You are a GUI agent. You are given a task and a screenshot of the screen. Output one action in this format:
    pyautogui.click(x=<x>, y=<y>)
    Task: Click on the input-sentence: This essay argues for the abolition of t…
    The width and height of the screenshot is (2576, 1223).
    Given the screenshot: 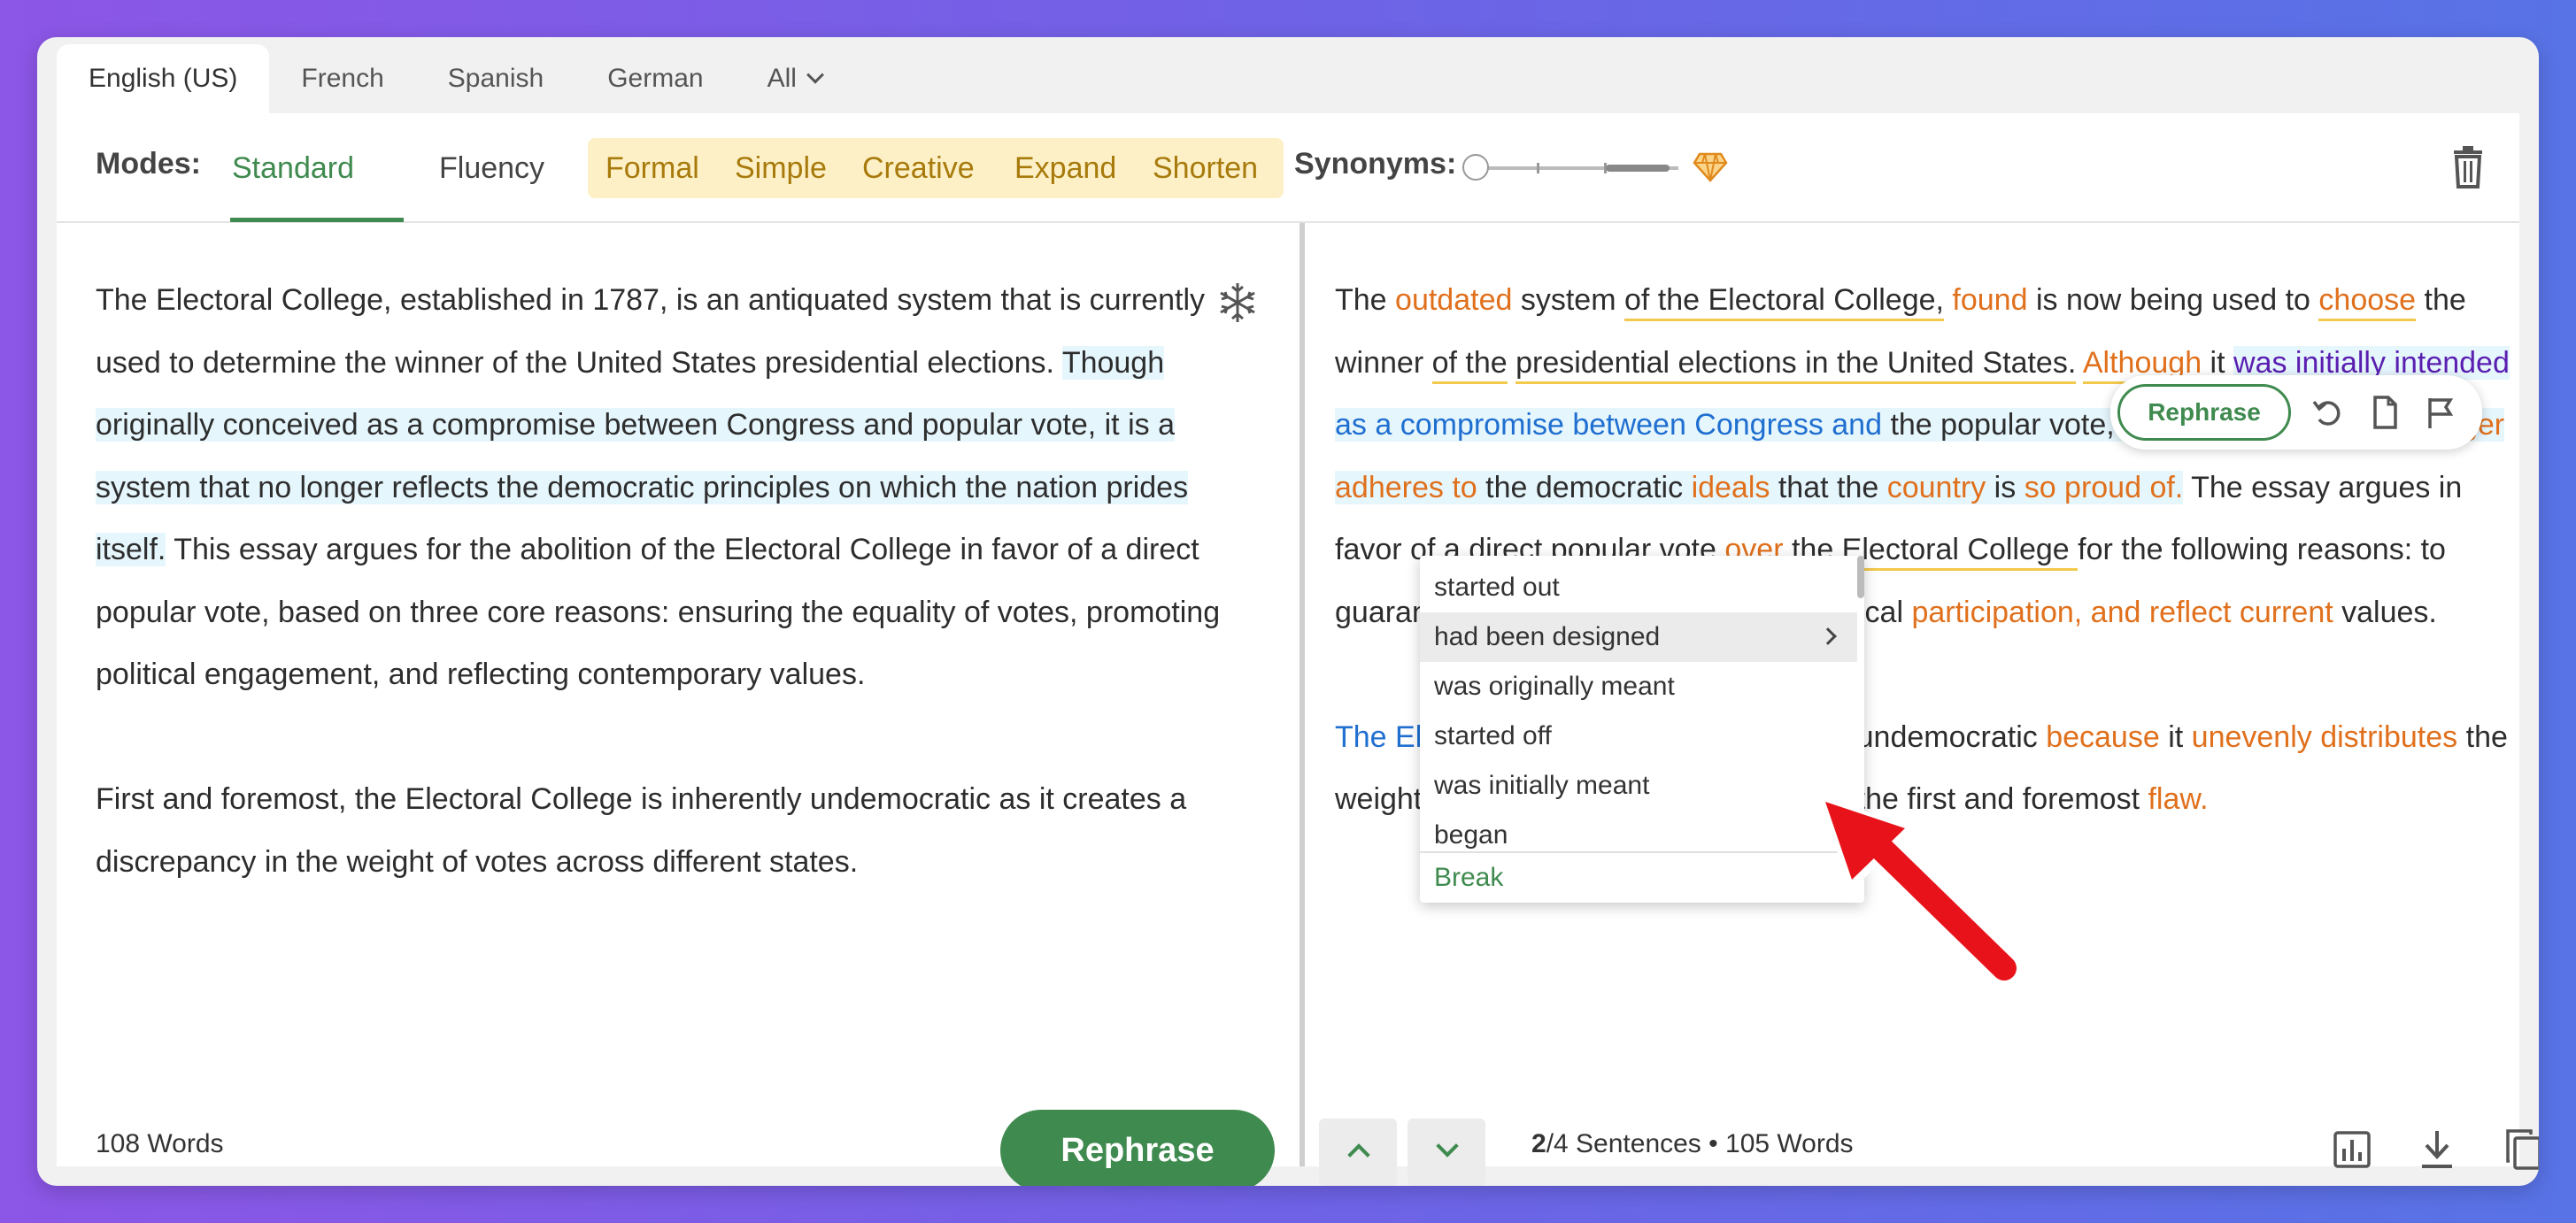 What is the action you would take?
    pyautogui.click(x=658, y=612)
    